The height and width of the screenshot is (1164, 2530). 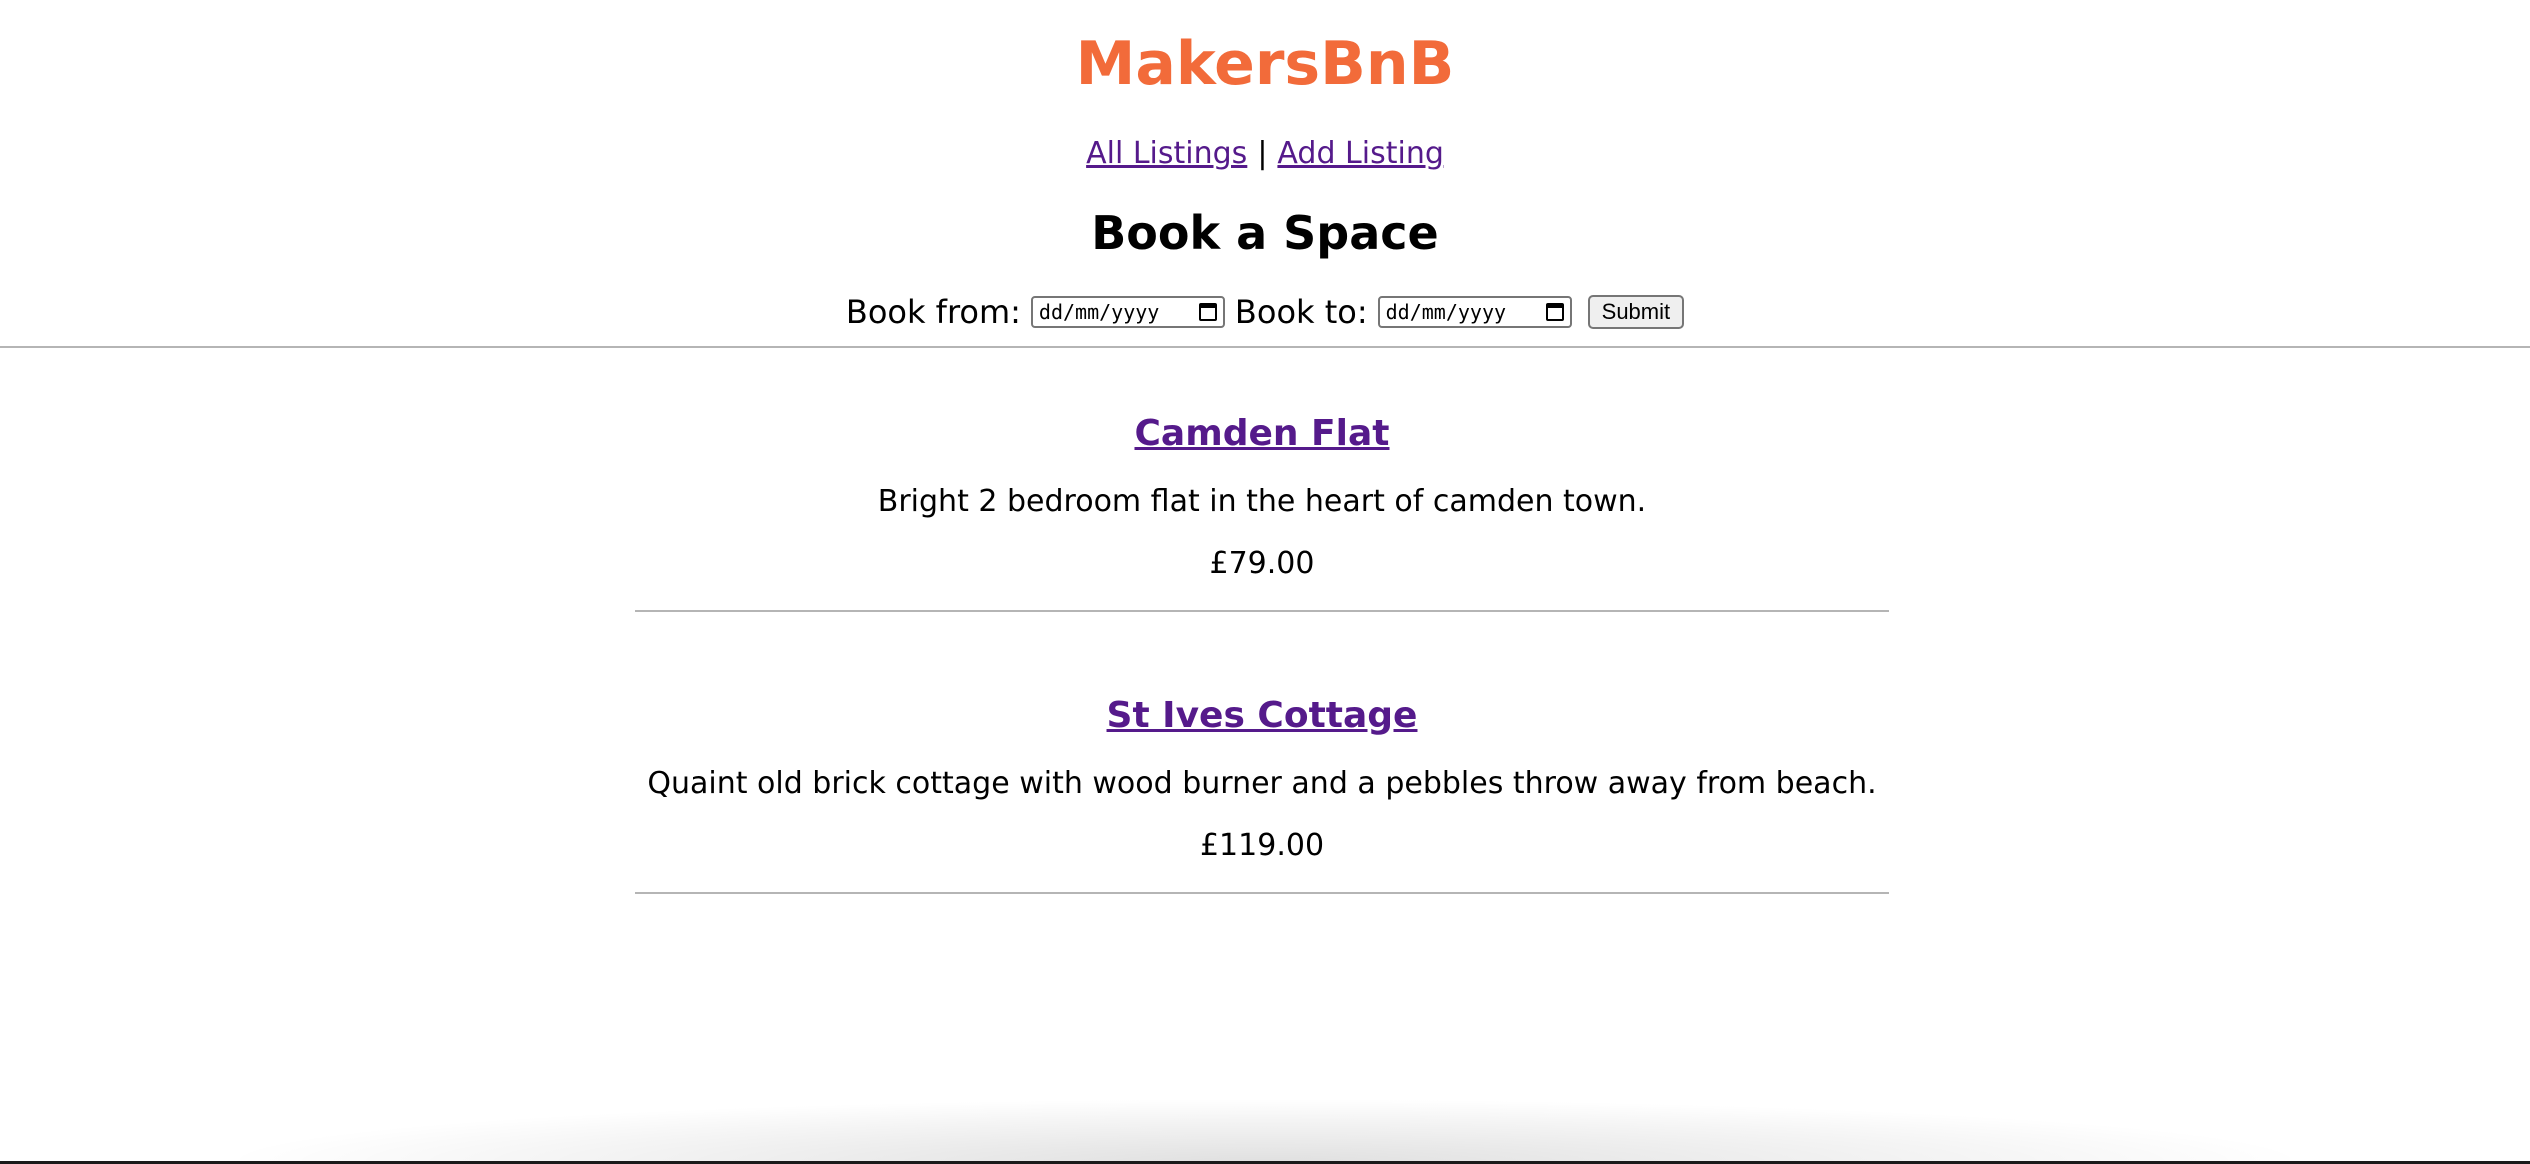 I want to click on header-divider, so click(x=1265, y=347).